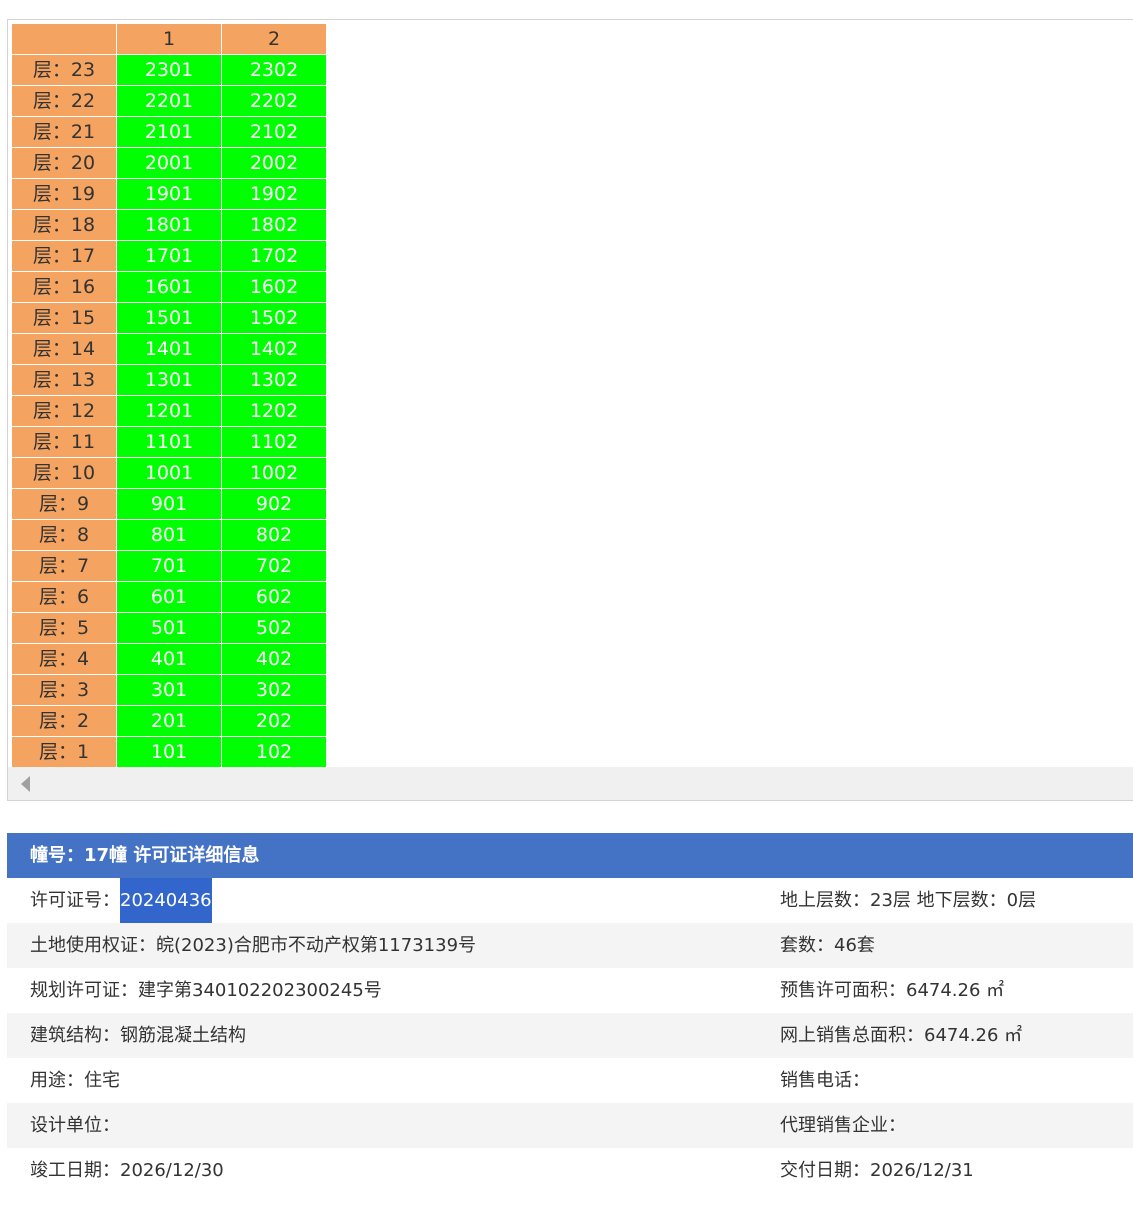 Image resolution: width=1133 pixels, height=1205 pixels. Describe the element at coordinates (64, 39) in the screenshot. I see `grid-corner-header` at that location.